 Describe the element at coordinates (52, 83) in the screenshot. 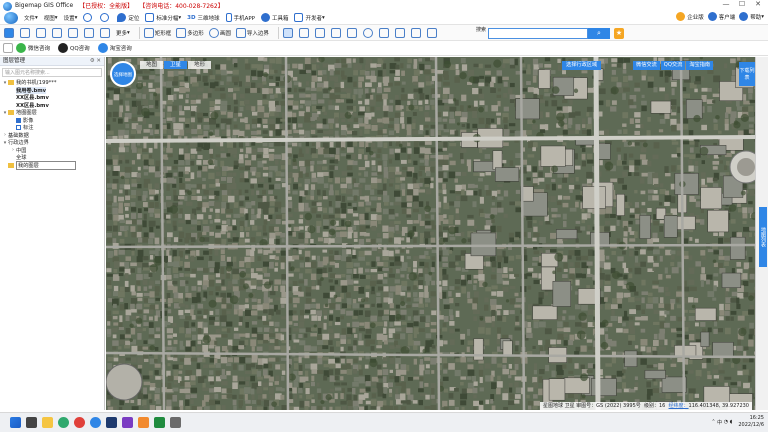

I see `layer-tree-item: ▾ 我的书机(199***` at that location.